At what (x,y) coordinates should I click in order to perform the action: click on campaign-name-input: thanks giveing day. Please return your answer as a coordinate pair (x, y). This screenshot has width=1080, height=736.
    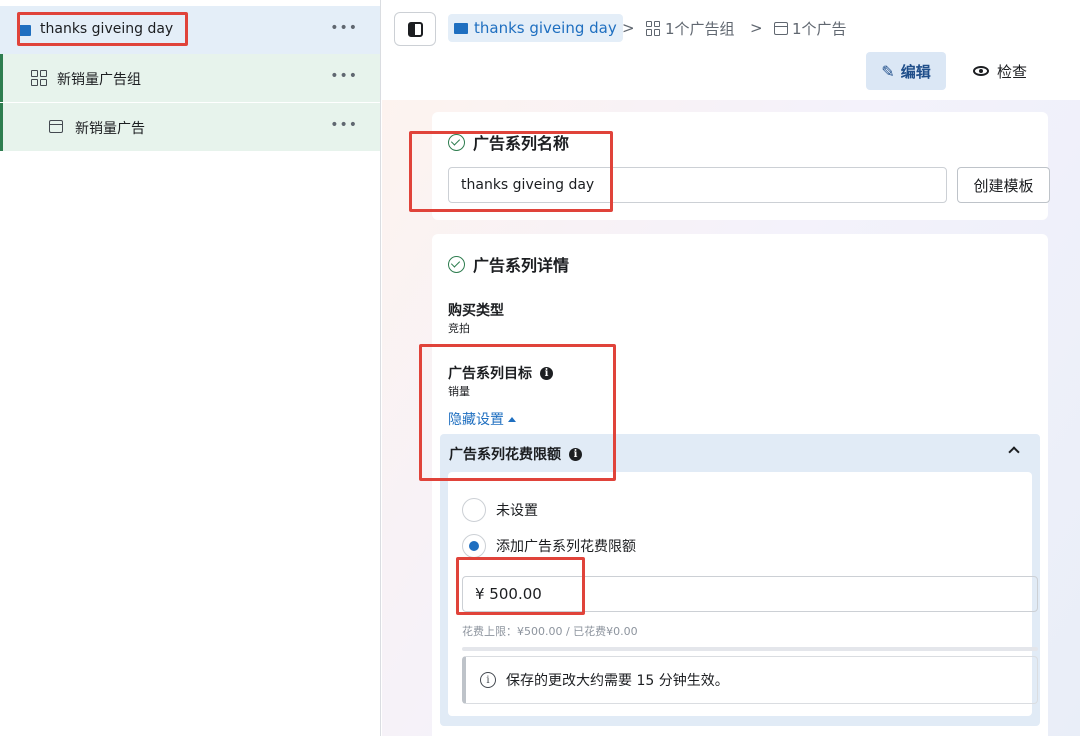
    Looking at the image, I should click on (697, 185).